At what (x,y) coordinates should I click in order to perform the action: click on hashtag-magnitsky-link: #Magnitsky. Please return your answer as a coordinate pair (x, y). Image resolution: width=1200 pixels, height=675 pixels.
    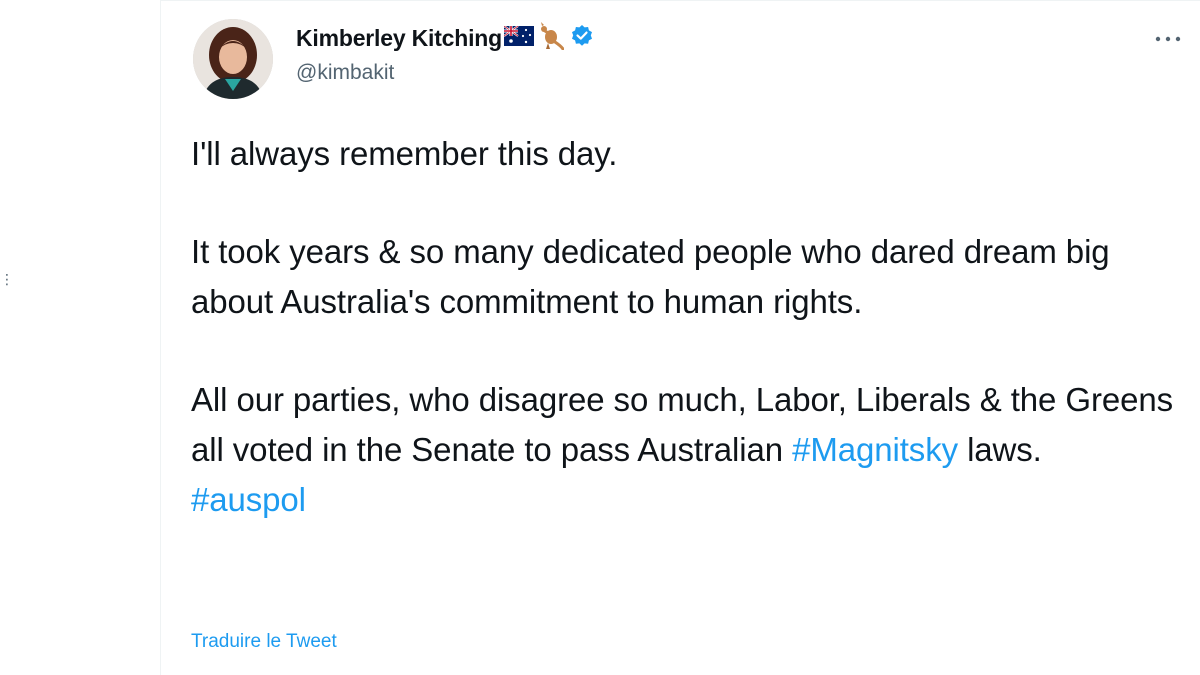
    Looking at the image, I should click on (875, 449).